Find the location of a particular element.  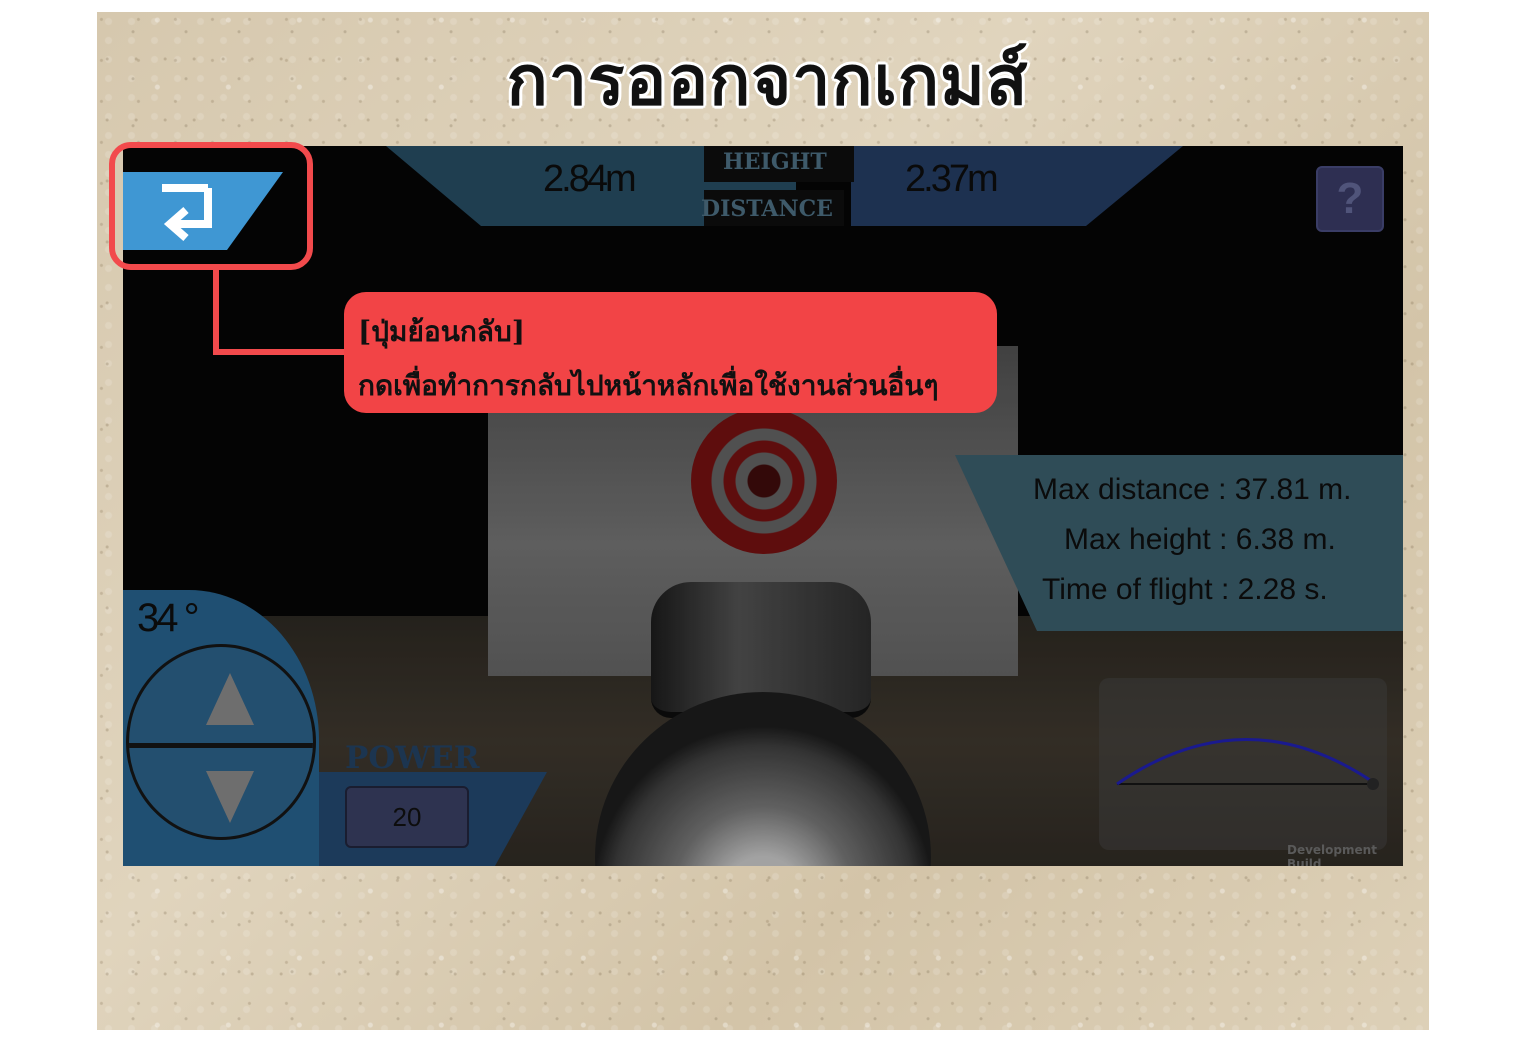

trajectory-preview is located at coordinates (1243, 764).